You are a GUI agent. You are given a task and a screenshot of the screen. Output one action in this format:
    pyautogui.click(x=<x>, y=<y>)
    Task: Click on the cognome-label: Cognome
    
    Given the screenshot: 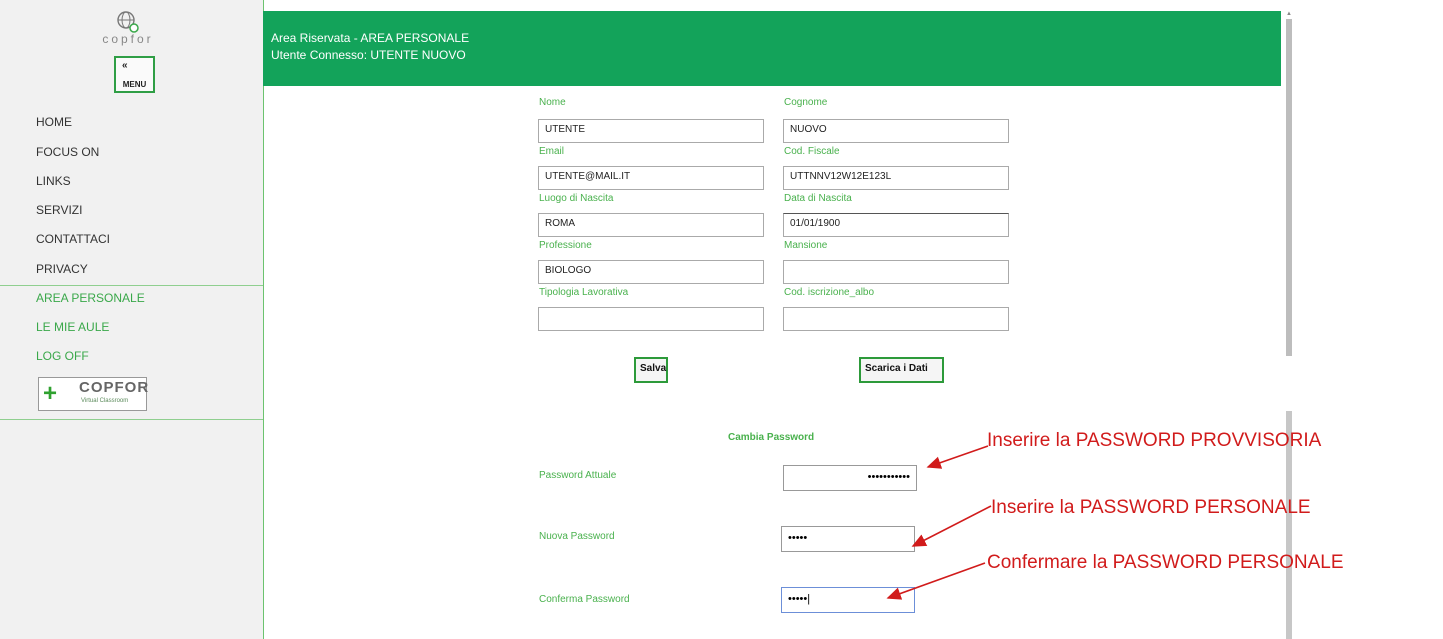 What is the action you would take?
    pyautogui.click(x=806, y=102)
    